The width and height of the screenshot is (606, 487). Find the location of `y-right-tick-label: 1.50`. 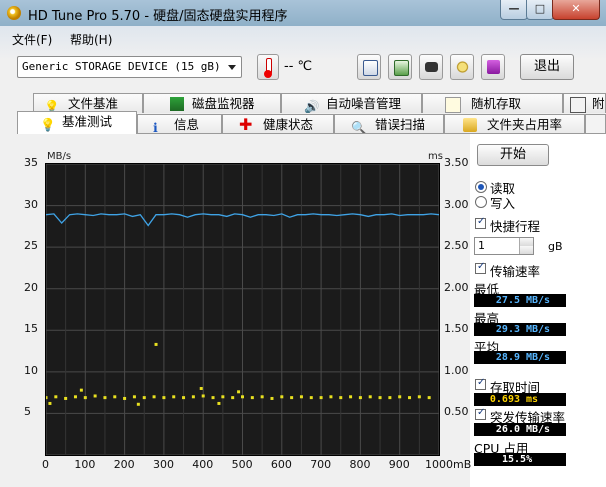

y-right-tick-label: 1.50 is located at coordinates (456, 329).